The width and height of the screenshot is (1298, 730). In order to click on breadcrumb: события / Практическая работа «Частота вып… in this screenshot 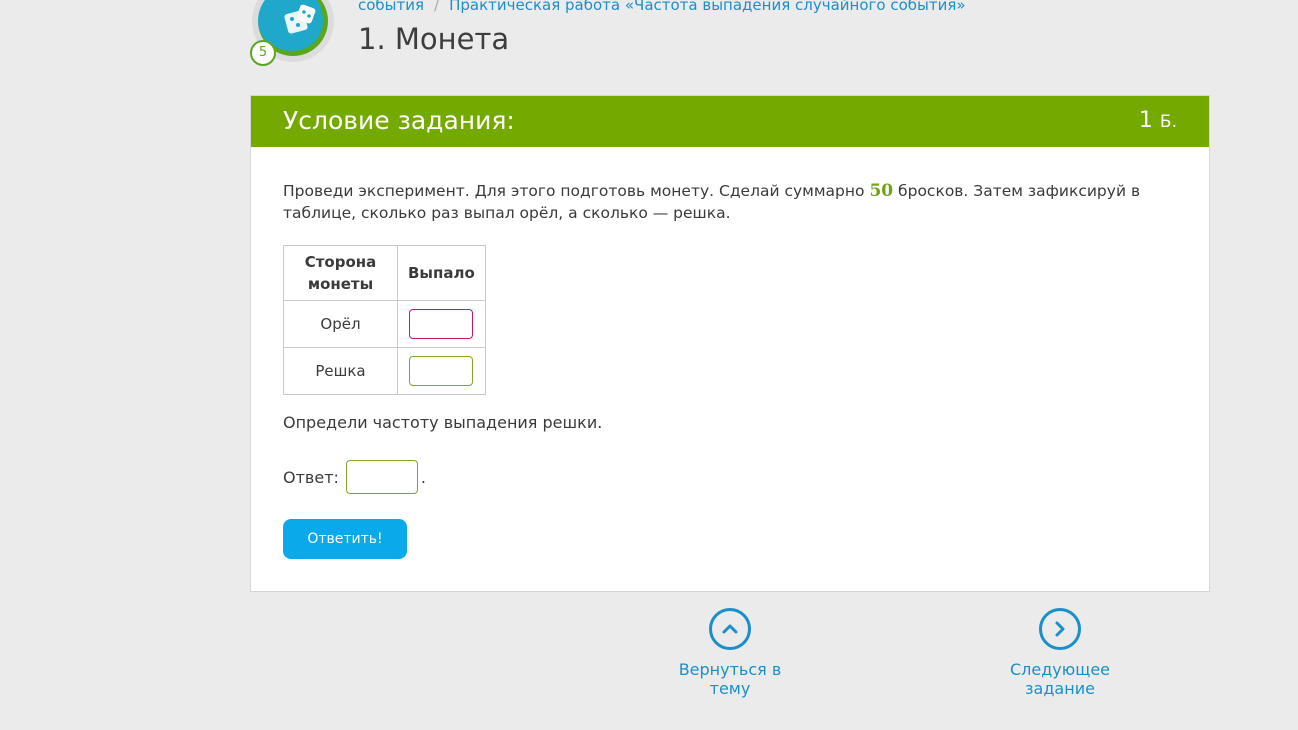, I will do `click(662, 7)`.